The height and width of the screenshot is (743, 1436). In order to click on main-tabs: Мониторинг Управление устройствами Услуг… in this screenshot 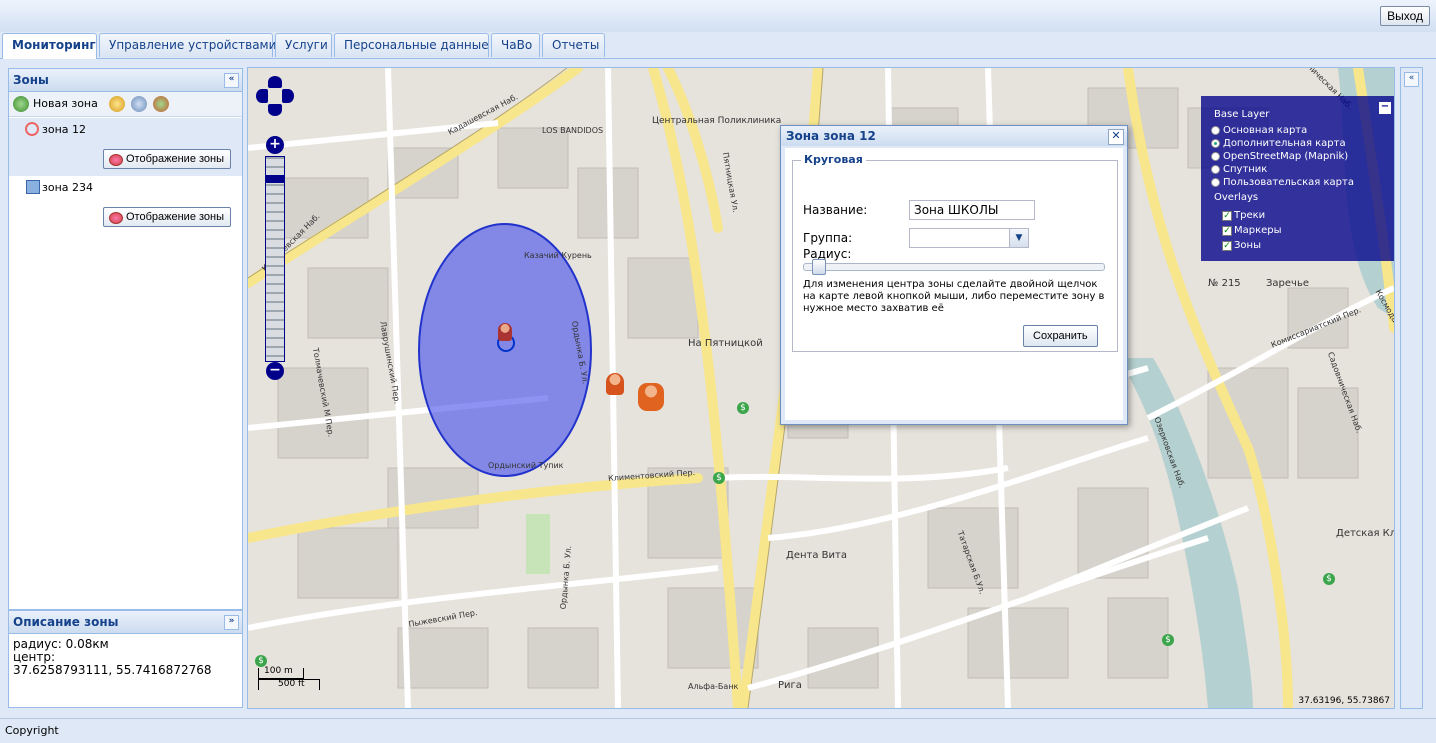, I will do `click(718, 45)`.